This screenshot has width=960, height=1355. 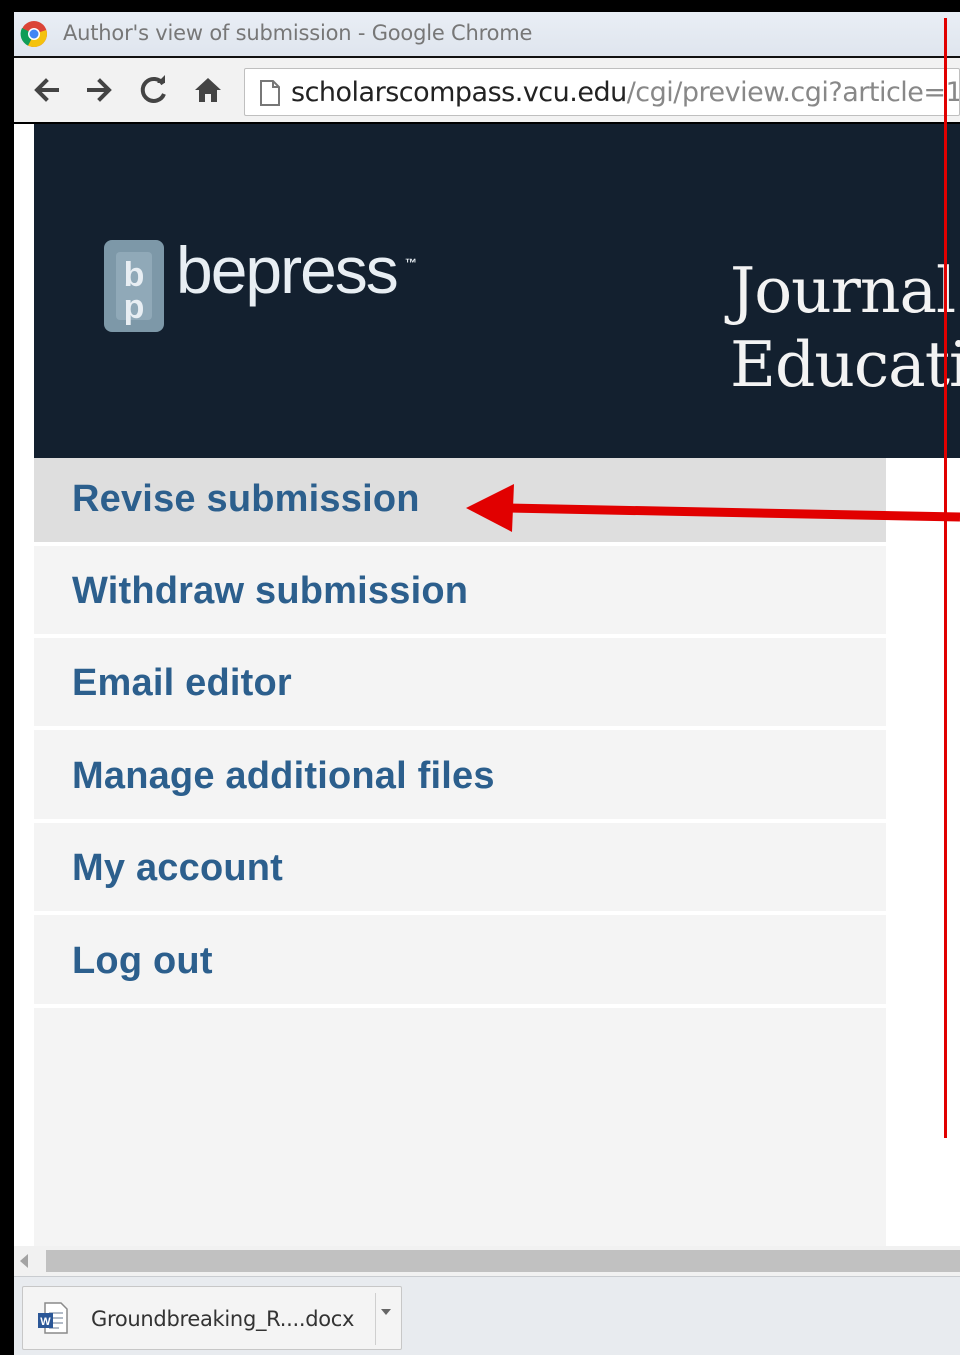 I want to click on forward-arrow-icon, so click(x=99, y=90).